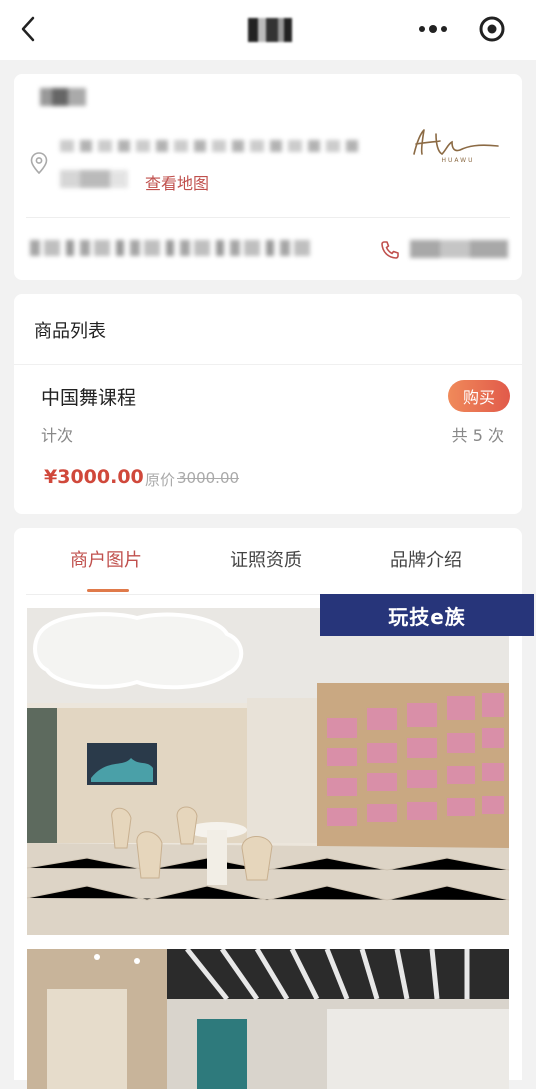 Image resolution: width=536 pixels, height=1089 pixels. I want to click on more-dots-icon, so click(433, 29).